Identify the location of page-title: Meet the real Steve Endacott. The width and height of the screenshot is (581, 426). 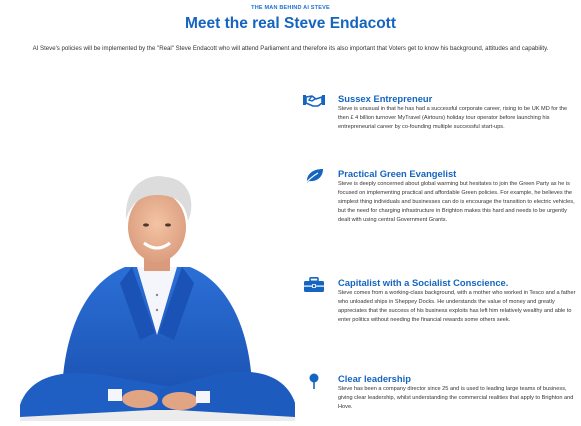
(290, 23).